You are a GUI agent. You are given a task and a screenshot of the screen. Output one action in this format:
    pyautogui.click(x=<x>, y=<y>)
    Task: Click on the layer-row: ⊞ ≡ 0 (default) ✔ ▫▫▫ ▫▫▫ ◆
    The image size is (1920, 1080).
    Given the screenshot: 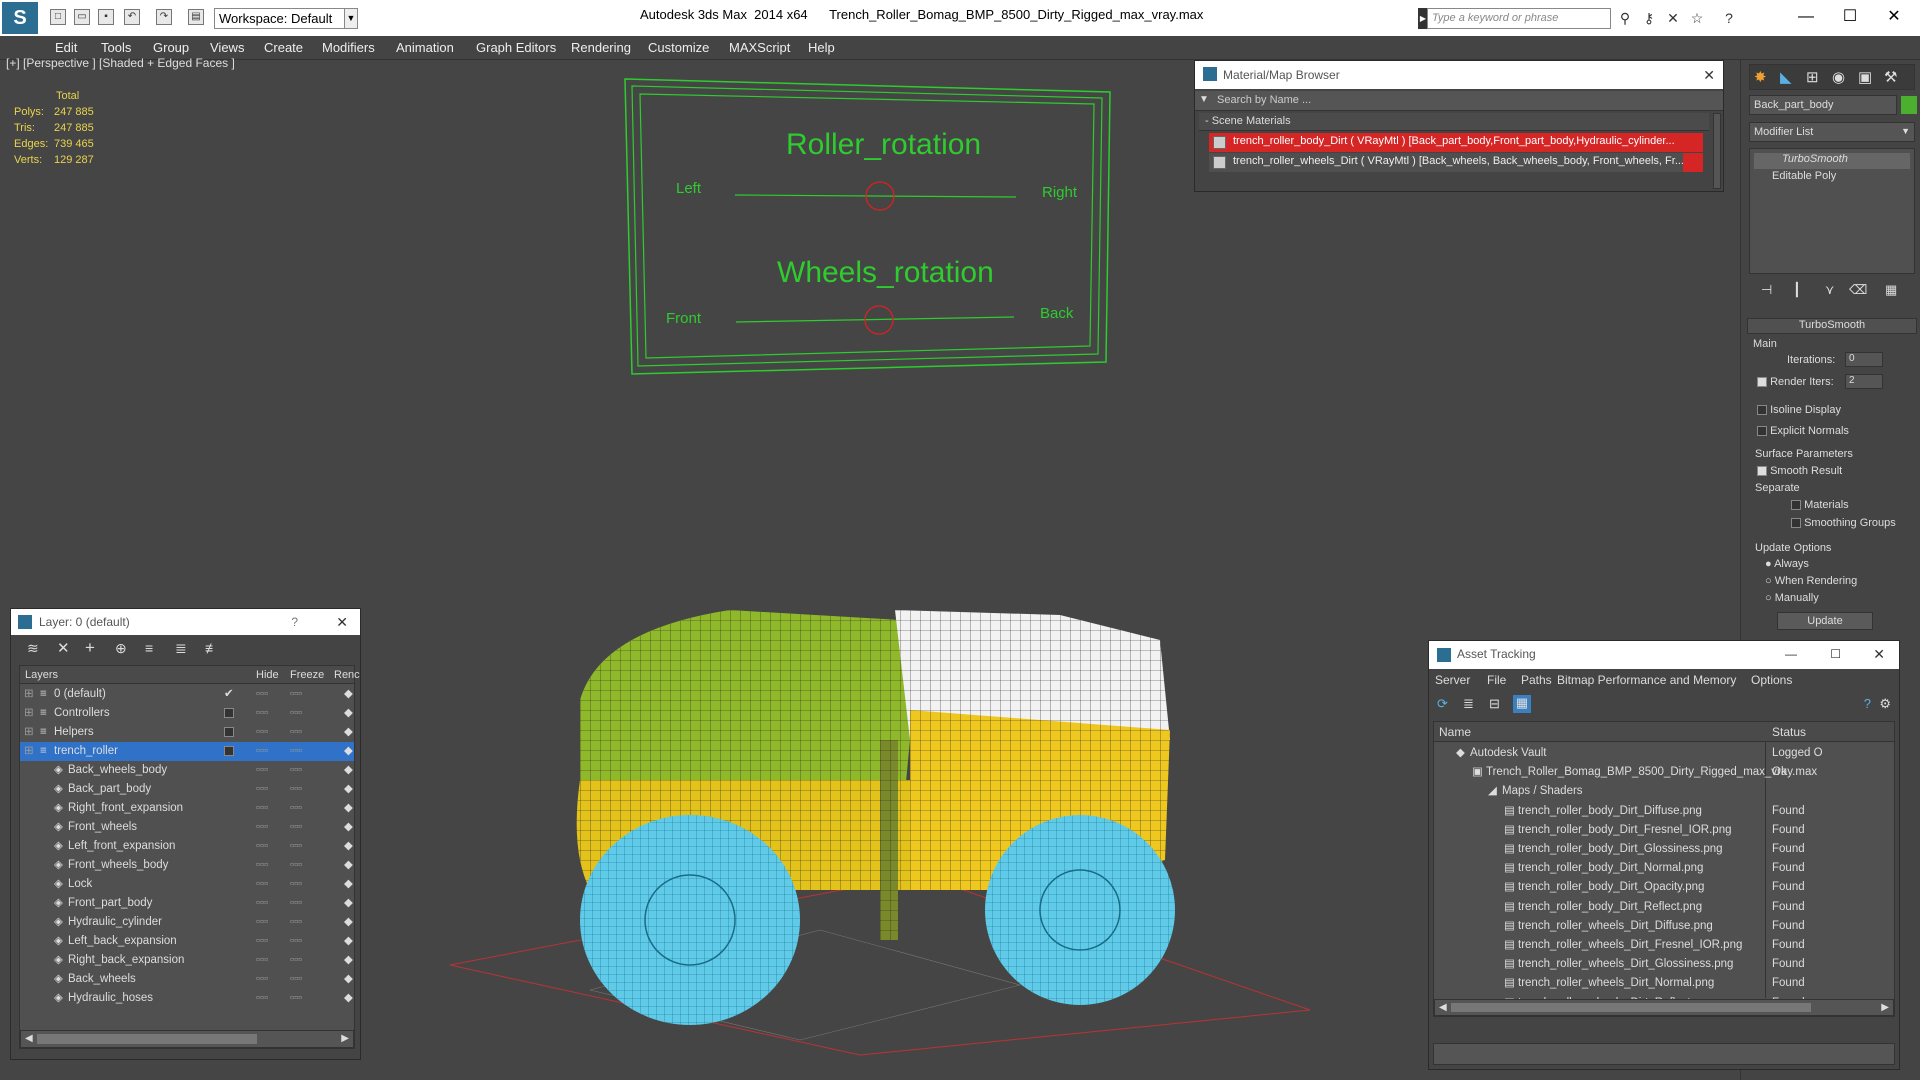 What is the action you would take?
    pyautogui.click(x=187, y=694)
    